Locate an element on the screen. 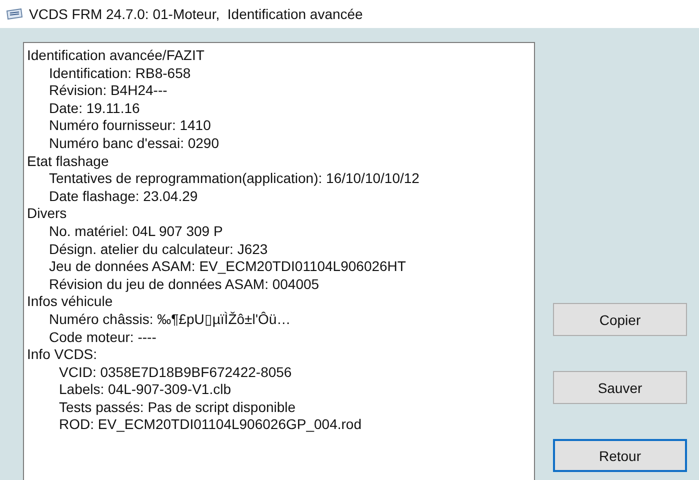 The width and height of the screenshot is (699, 480). window-title: VCDS FRM 24.7.0: 01-Moteur, Identification avancée is located at coordinates (196, 14).